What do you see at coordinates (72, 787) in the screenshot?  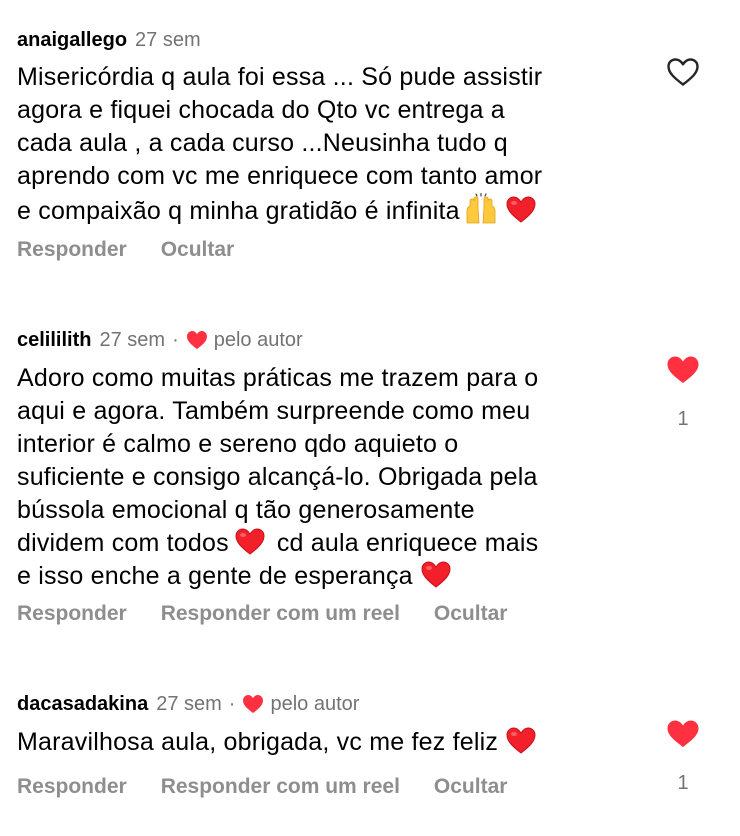 I see `reply-button: Responder` at bounding box center [72, 787].